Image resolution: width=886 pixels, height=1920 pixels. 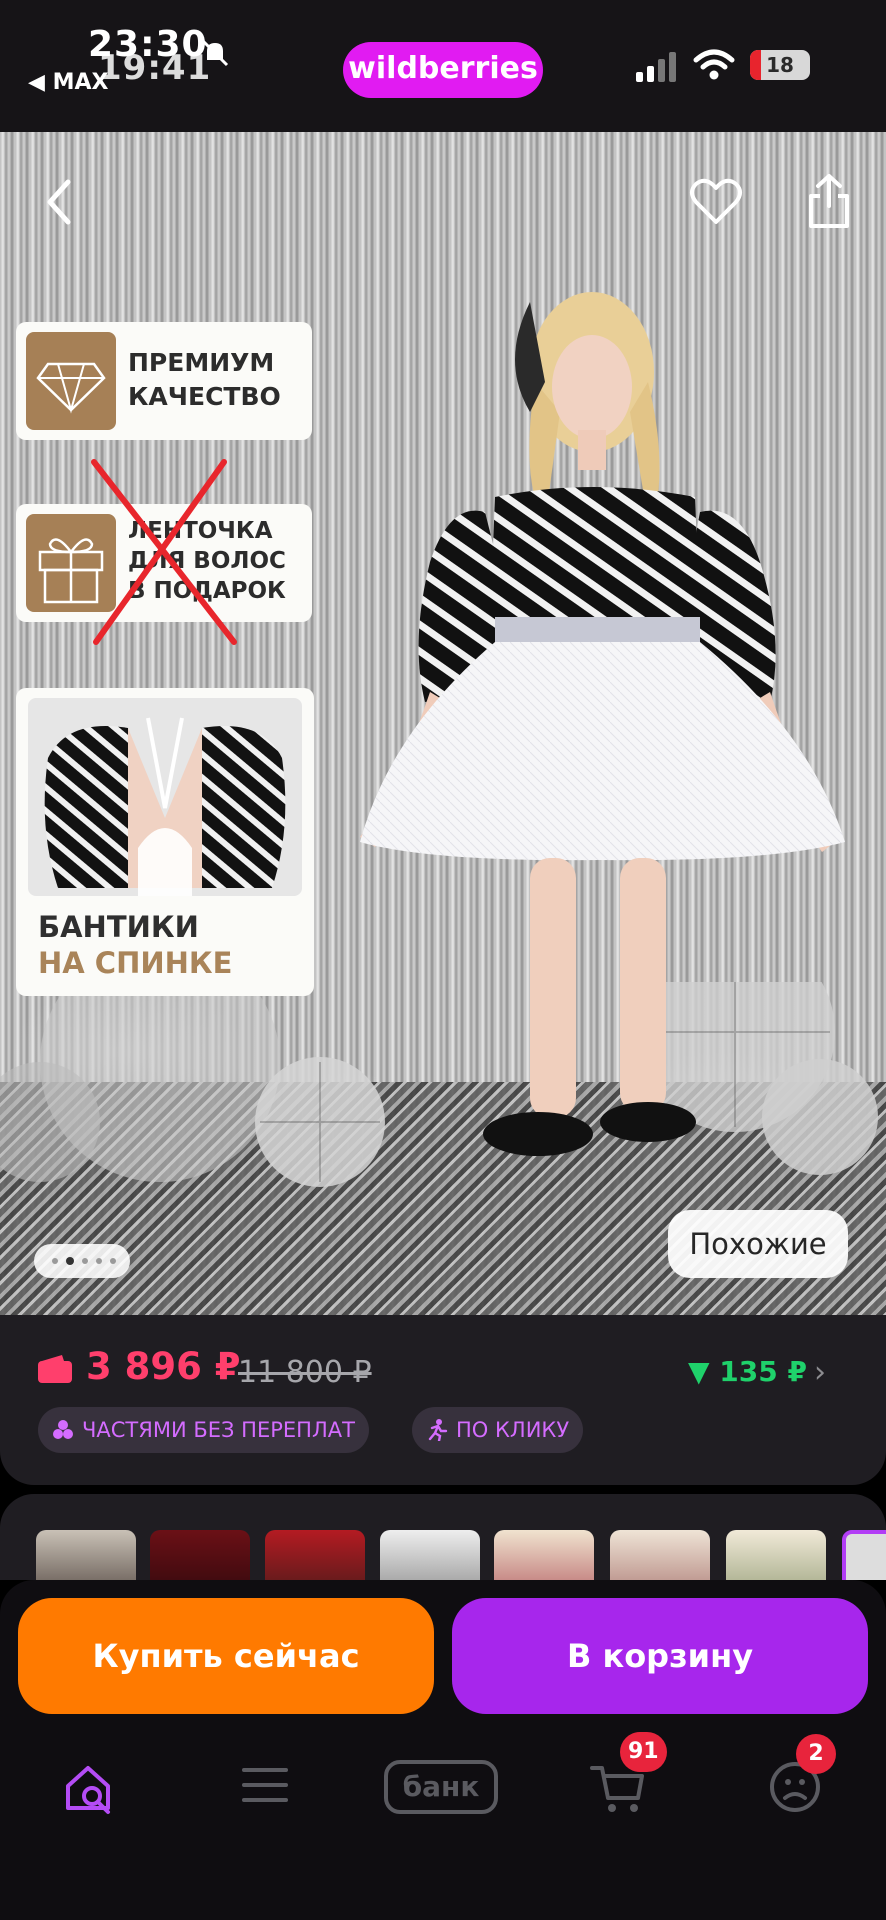 I want to click on one-click-chip: ПО КЛИКУ, so click(x=498, y=1430).